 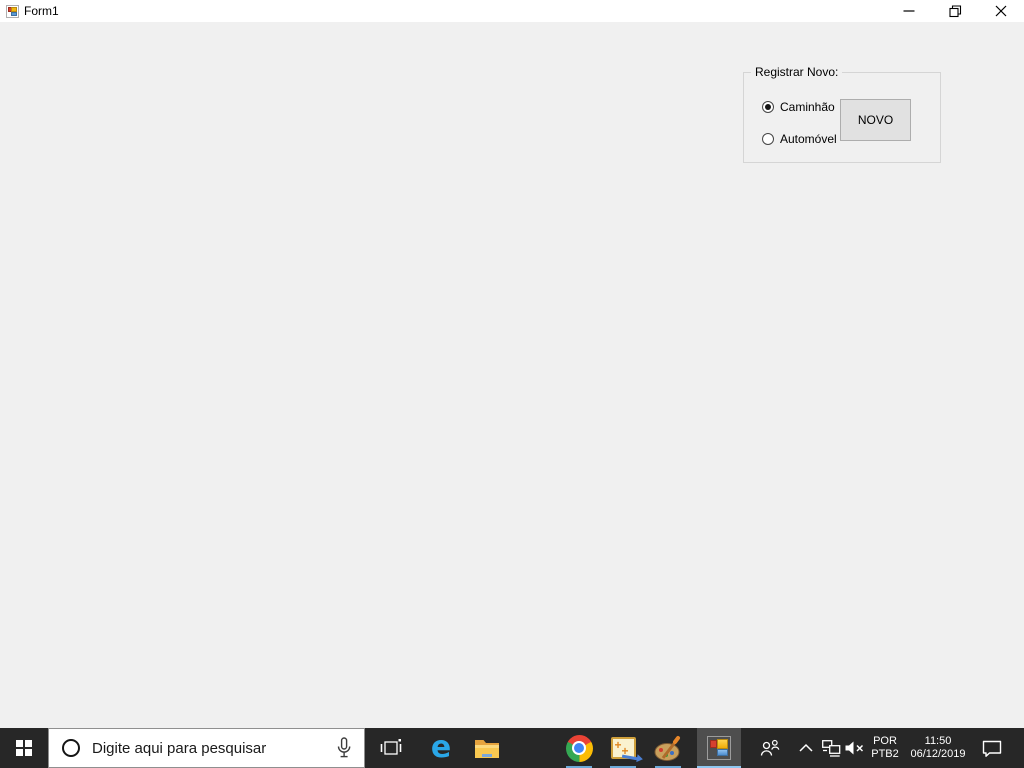 I want to click on taskbar-app-file-explorer, so click(x=487, y=748).